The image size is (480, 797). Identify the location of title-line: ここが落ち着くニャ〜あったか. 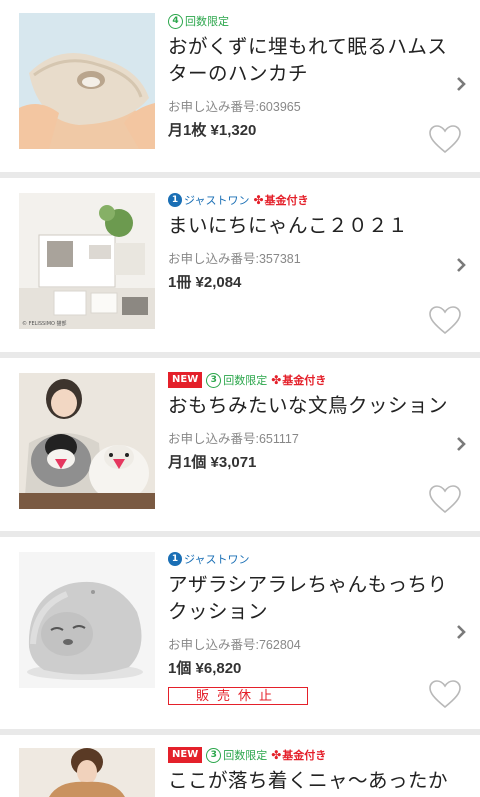
(308, 781).